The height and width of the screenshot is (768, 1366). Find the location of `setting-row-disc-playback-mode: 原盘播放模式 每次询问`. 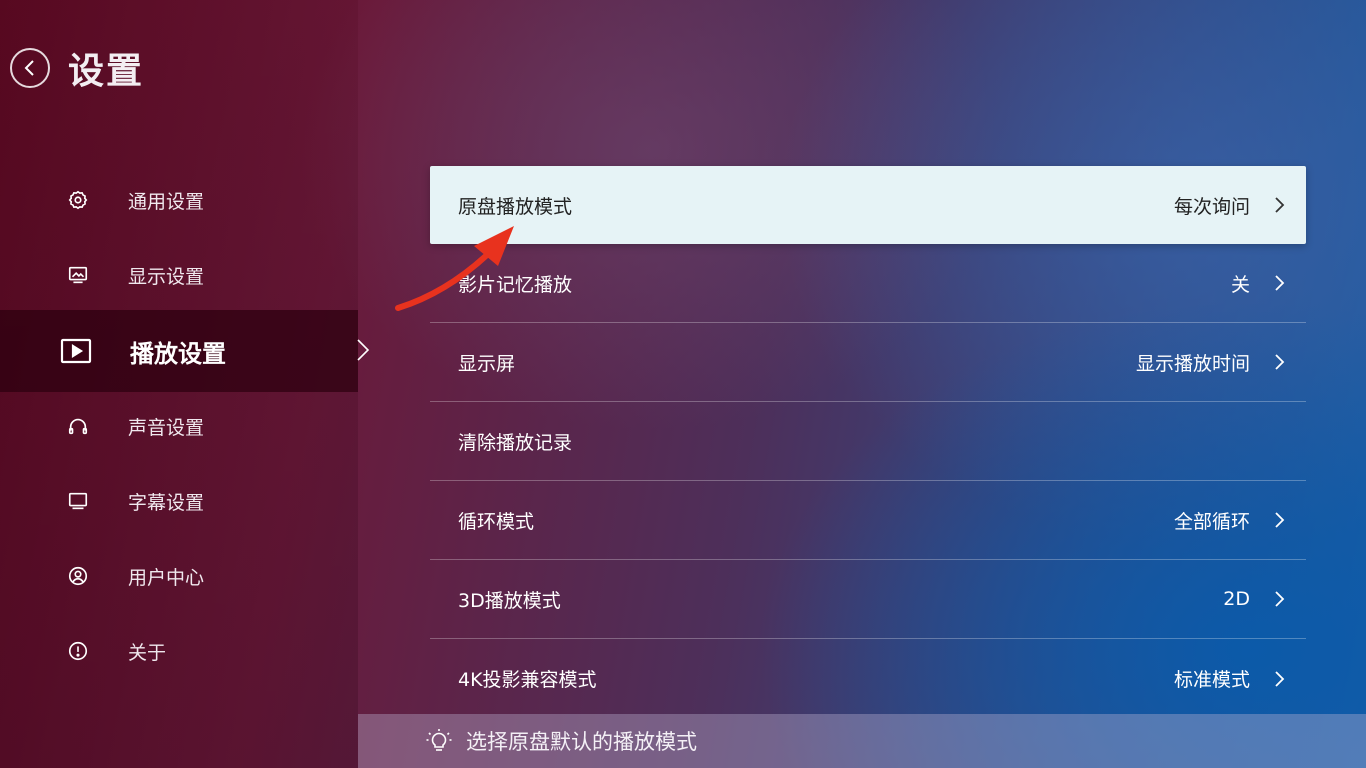

setting-row-disc-playback-mode: 原盘播放模式 每次询问 is located at coordinates (868, 205).